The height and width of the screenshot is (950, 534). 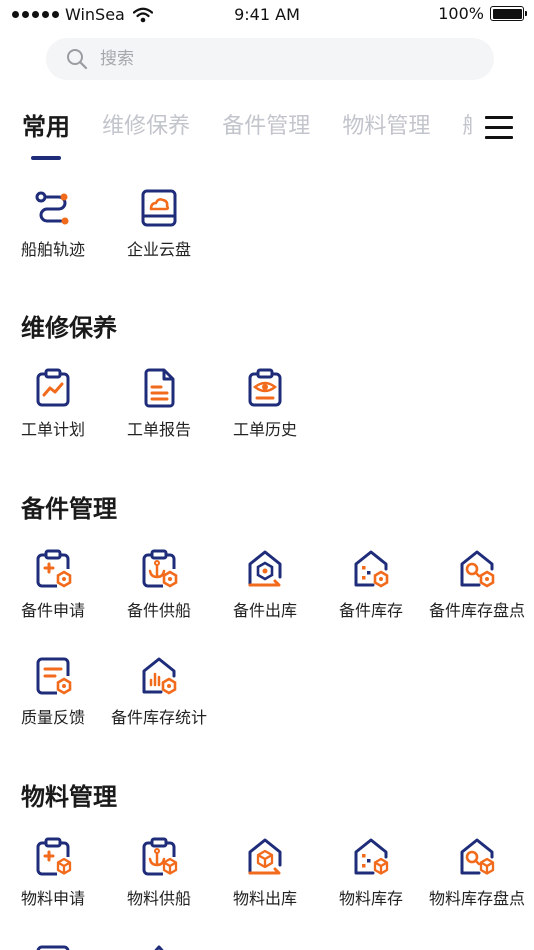 I want to click on grid-item-work-report: 工单报告, so click(x=159, y=404).